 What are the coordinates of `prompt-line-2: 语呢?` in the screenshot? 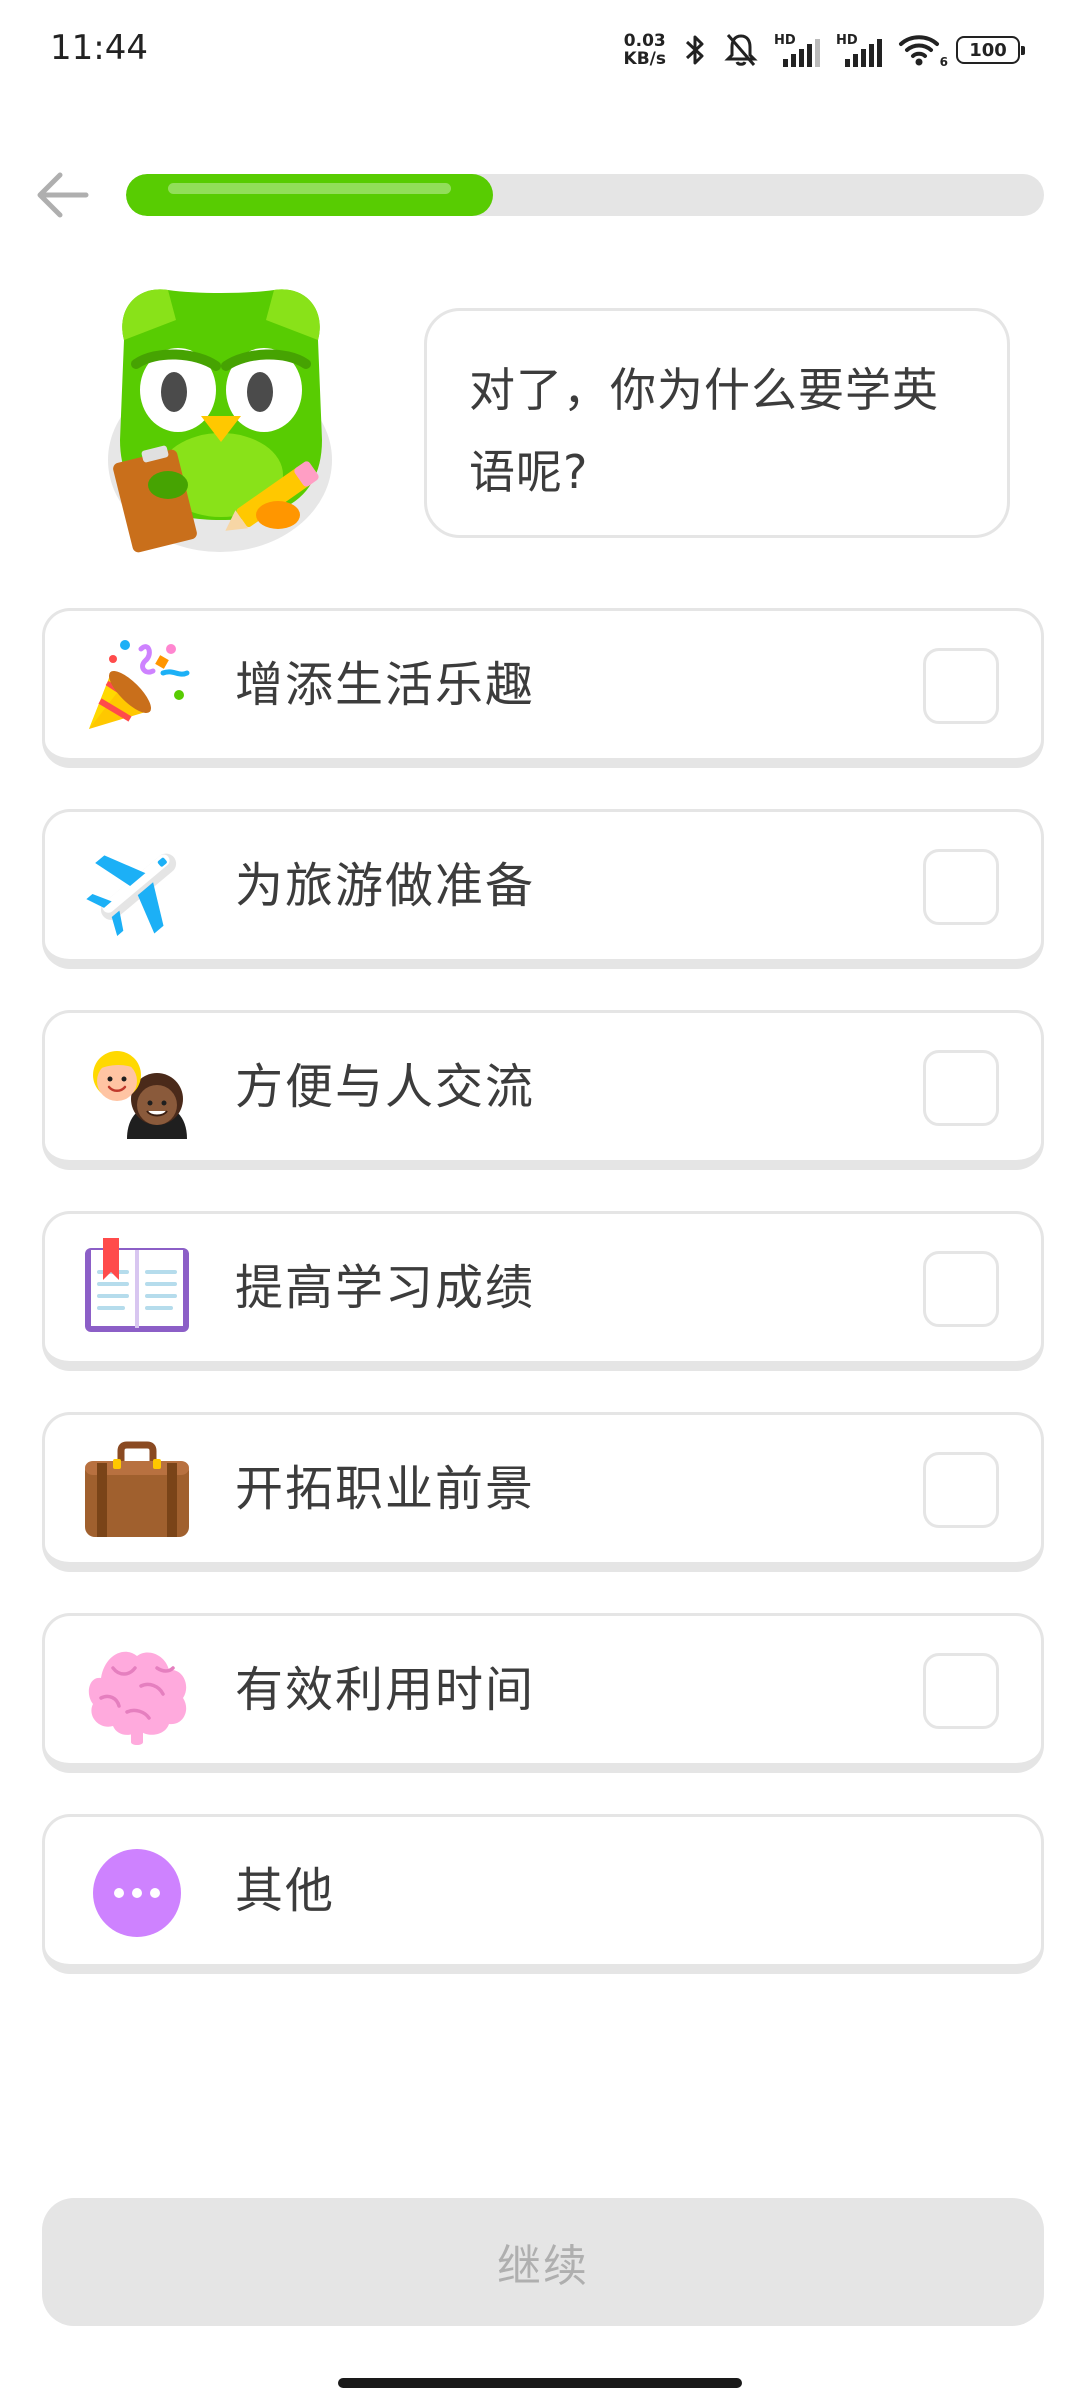 It's located at (529, 472).